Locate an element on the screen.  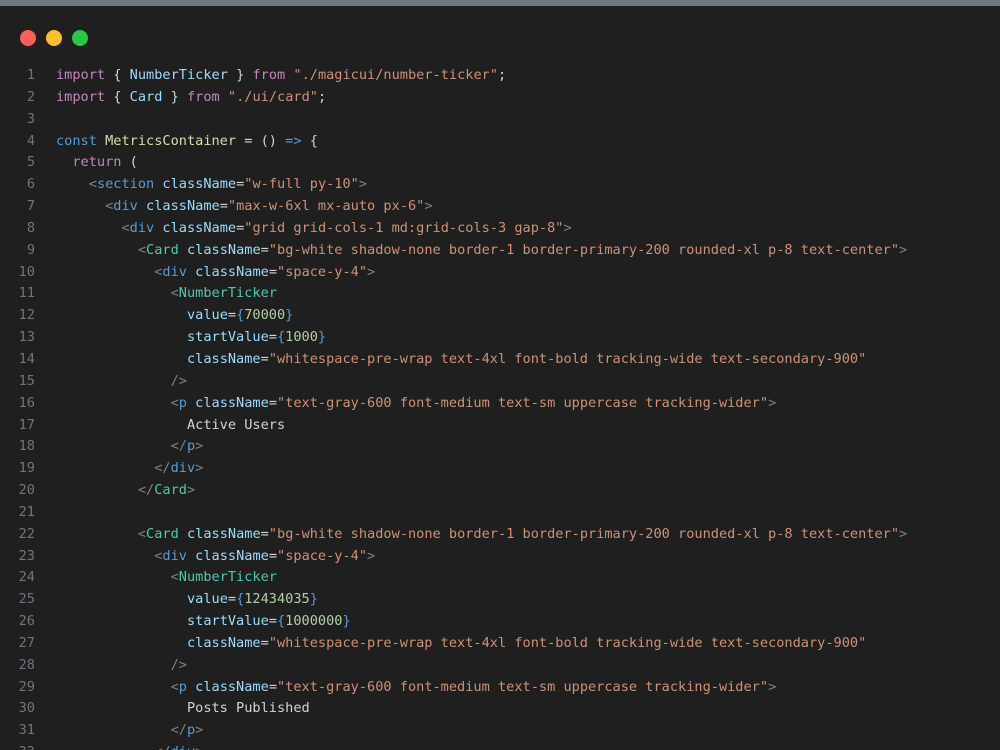
code-token: "w-full py-10" is located at coordinates (301, 184).